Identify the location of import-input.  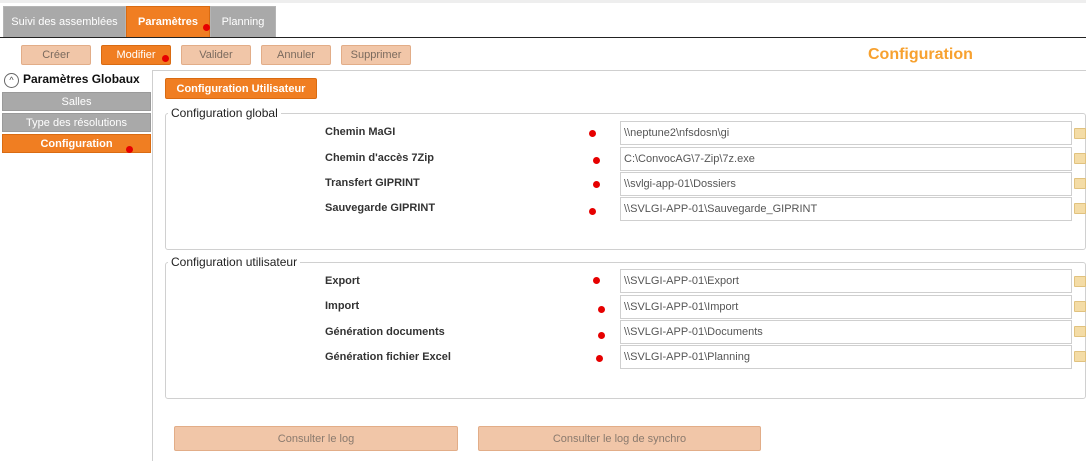
(846, 307).